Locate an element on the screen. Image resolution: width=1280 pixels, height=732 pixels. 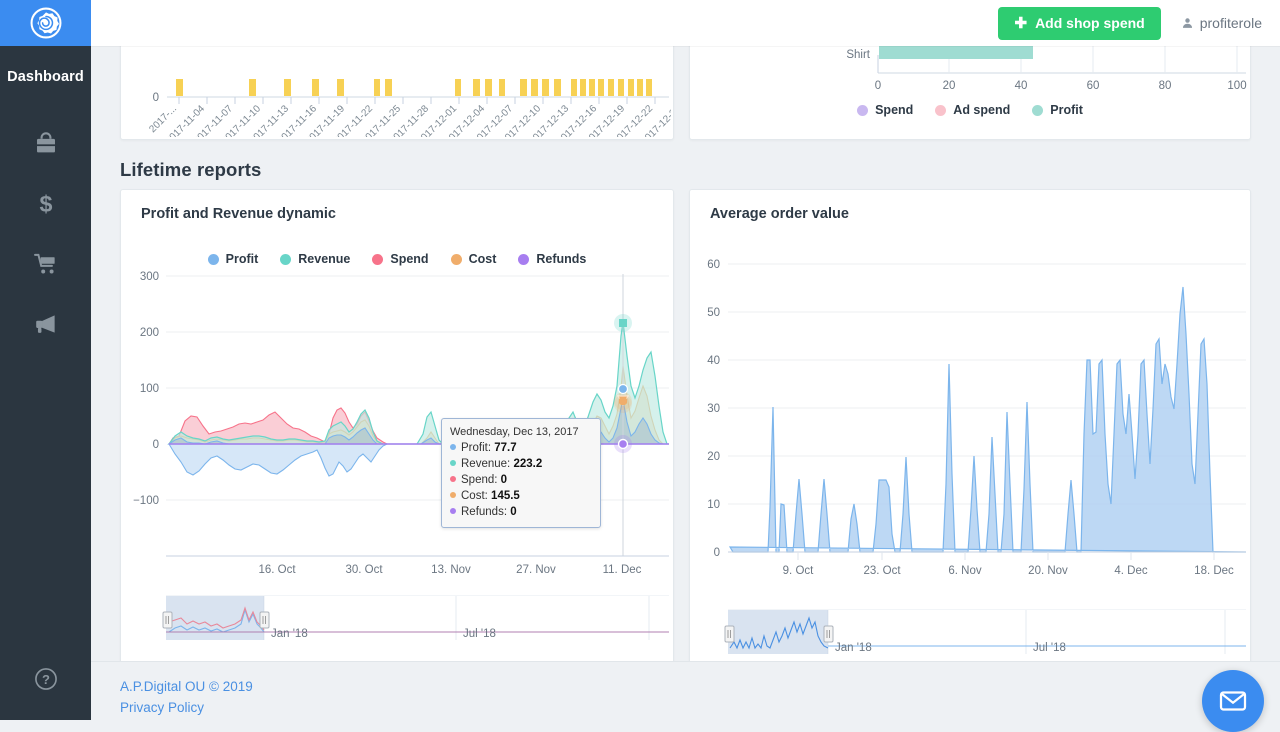
shop-bag-icon is located at coordinates (45, 142).